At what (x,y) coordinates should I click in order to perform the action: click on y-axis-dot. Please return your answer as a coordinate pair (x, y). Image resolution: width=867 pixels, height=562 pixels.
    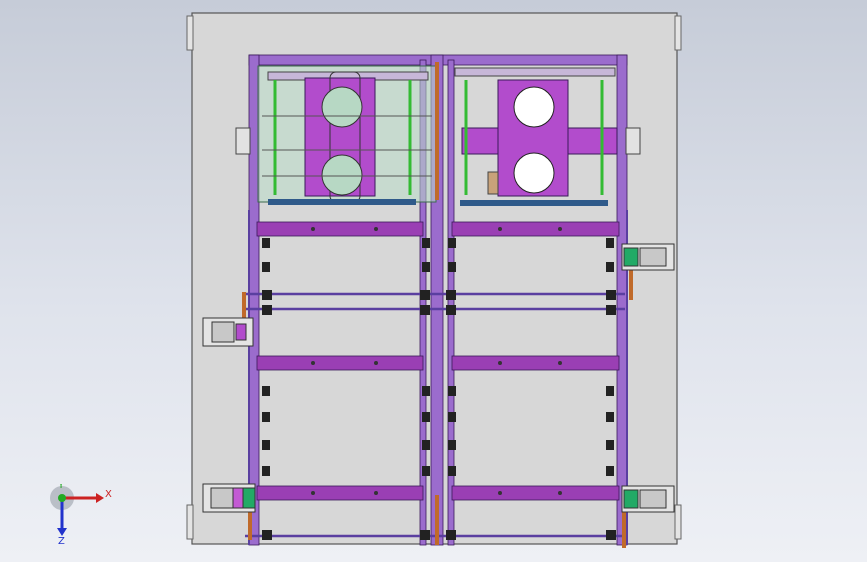
    Looking at the image, I should click on (62, 498).